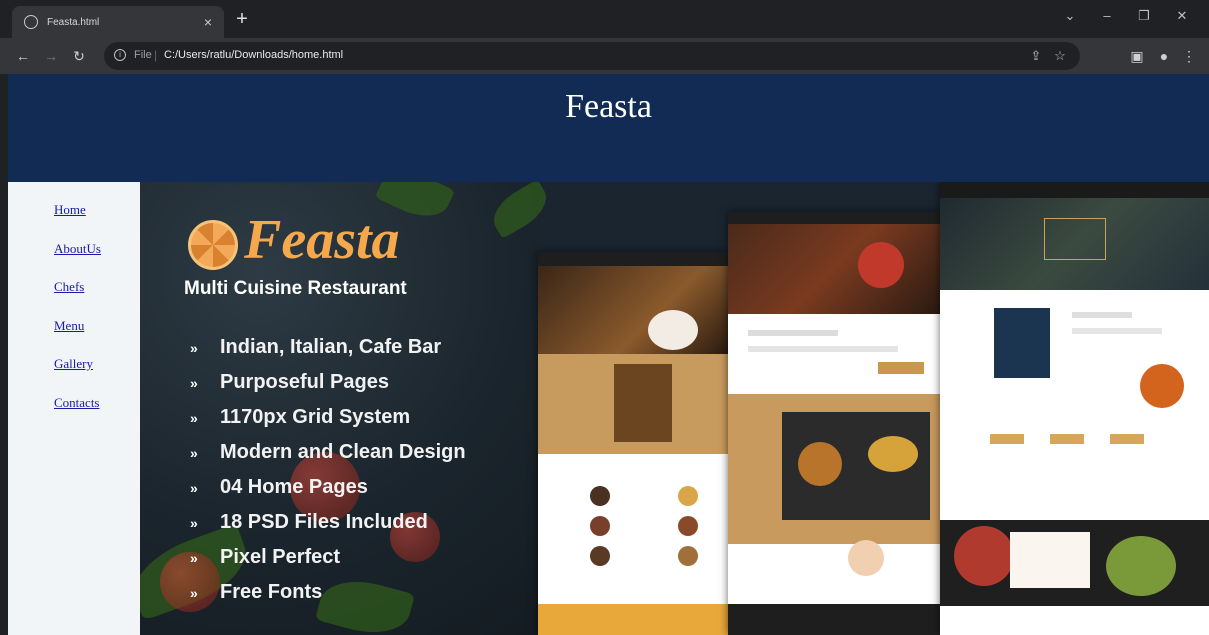 Image resolution: width=1209 pixels, height=635 pixels. What do you see at coordinates (73, 22) in the screenshot?
I see `tab-title: Feasta.html` at bounding box center [73, 22].